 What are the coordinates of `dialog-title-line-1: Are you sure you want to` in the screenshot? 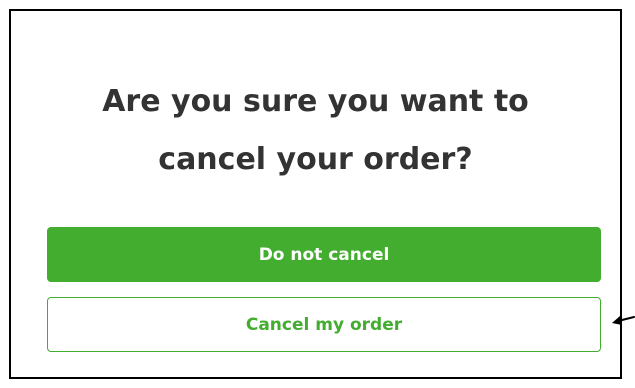 It's located at (315, 101).